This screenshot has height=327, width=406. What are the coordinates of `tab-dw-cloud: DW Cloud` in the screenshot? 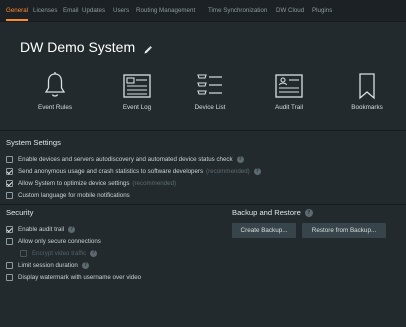 It's located at (290, 10).